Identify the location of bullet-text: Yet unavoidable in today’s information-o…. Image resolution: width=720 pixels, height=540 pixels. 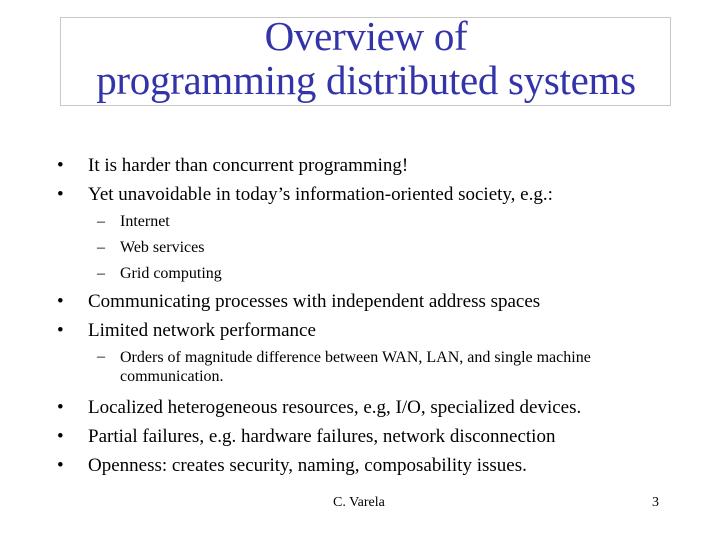
(320, 194).